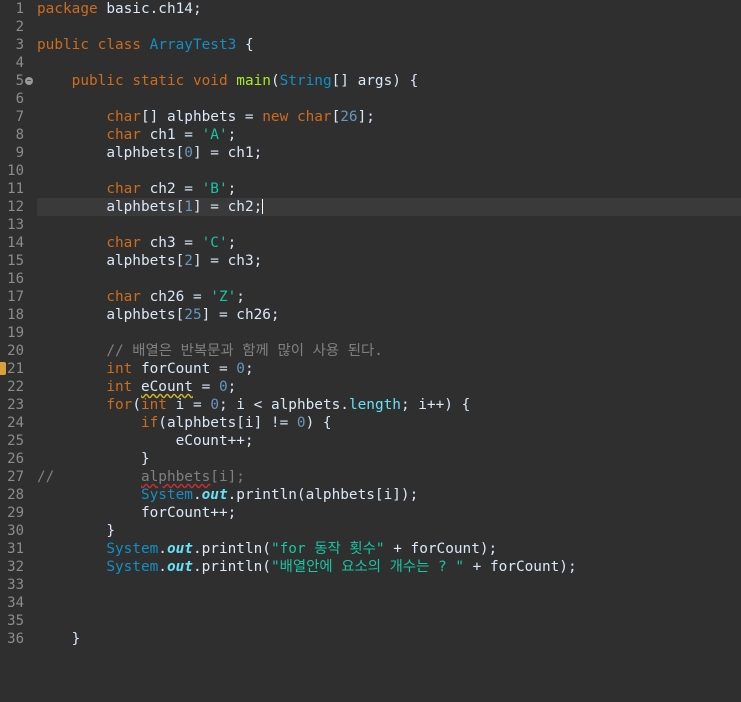 Image resolution: width=741 pixels, height=702 pixels. Describe the element at coordinates (389, 495) in the screenshot. I see `code-text: System.out.println(alphbets[i]);` at that location.